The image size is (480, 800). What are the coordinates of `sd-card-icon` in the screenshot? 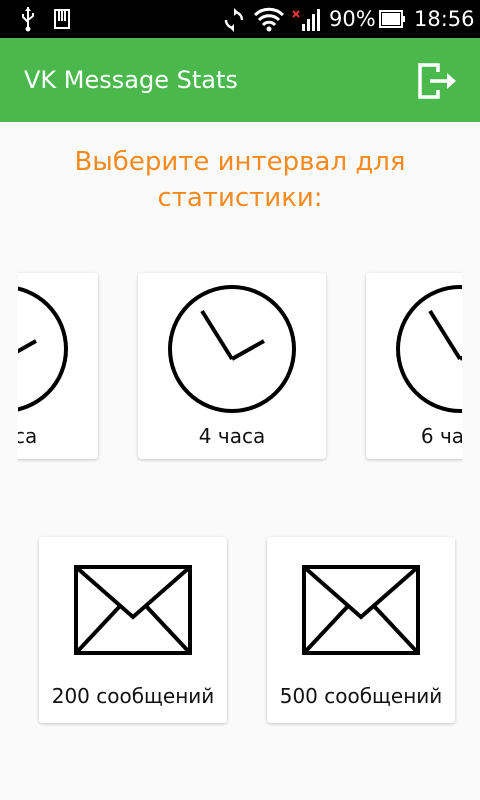 It's located at (62, 21).